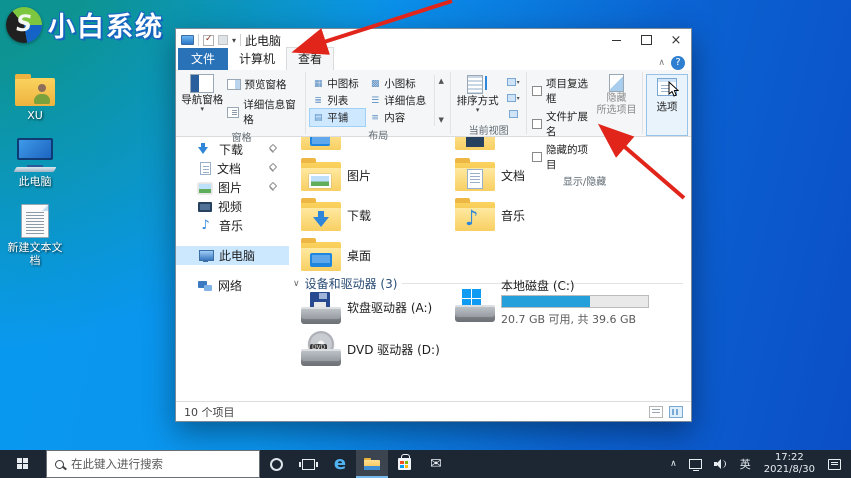 The width and height of the screenshot is (851, 478). I want to click on store-button, so click(404, 464).